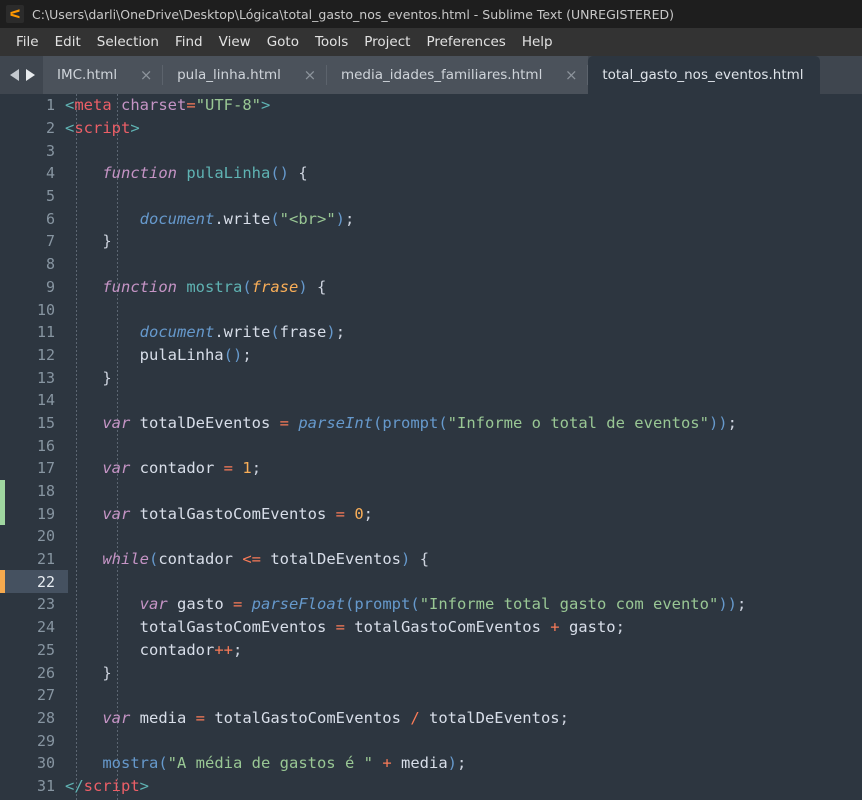 This screenshot has height=800, width=862. What do you see at coordinates (45, 717) in the screenshot?
I see `line-number: 28` at bounding box center [45, 717].